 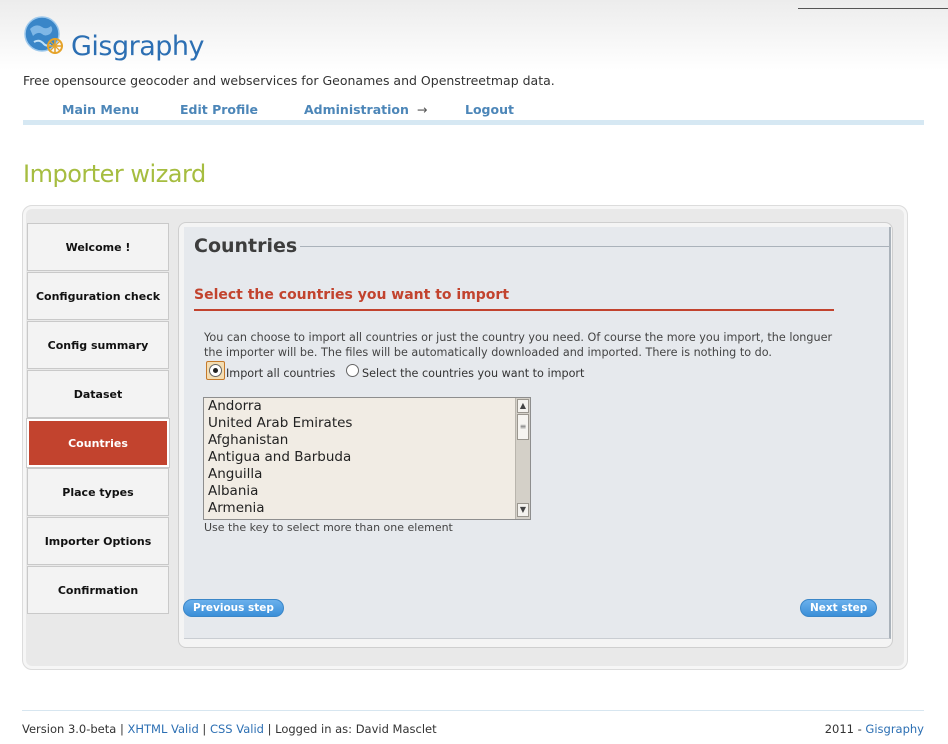 What do you see at coordinates (367, 423) in the screenshot?
I see `list-item: United Arab Emirates` at bounding box center [367, 423].